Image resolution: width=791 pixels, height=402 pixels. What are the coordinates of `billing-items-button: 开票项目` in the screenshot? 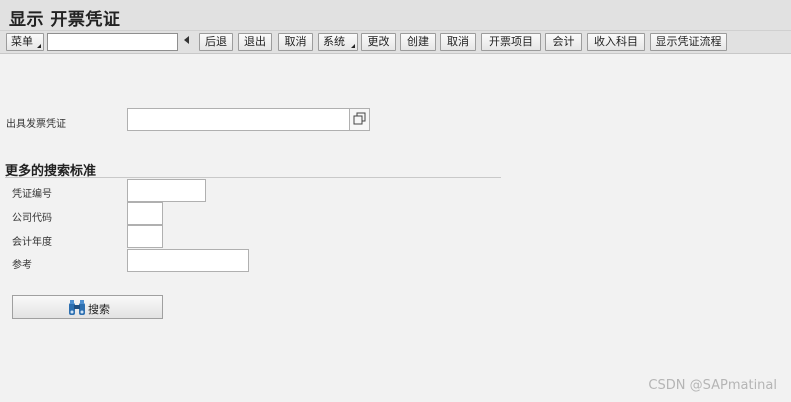 It's located at (511, 42).